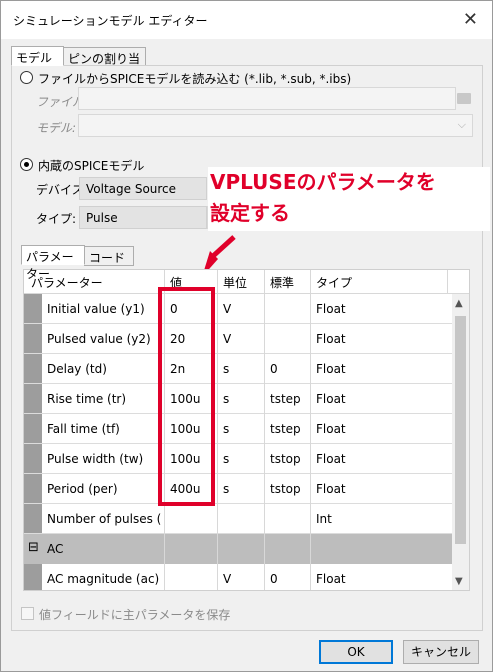 This screenshot has width=493, height=672. I want to click on param-name: Delay (td), so click(77, 369).